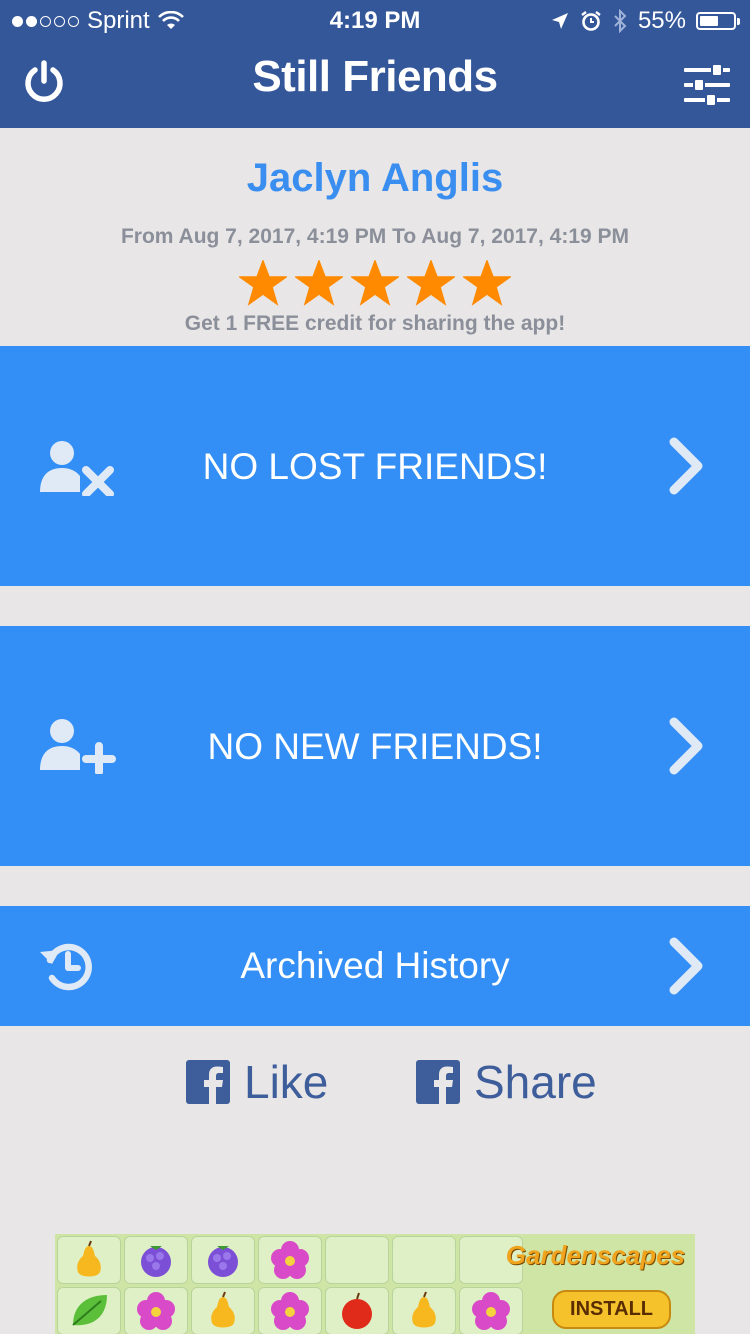 This screenshot has height=1334, width=750. What do you see at coordinates (357, 1310) in the screenshot?
I see `apple-icon` at bounding box center [357, 1310].